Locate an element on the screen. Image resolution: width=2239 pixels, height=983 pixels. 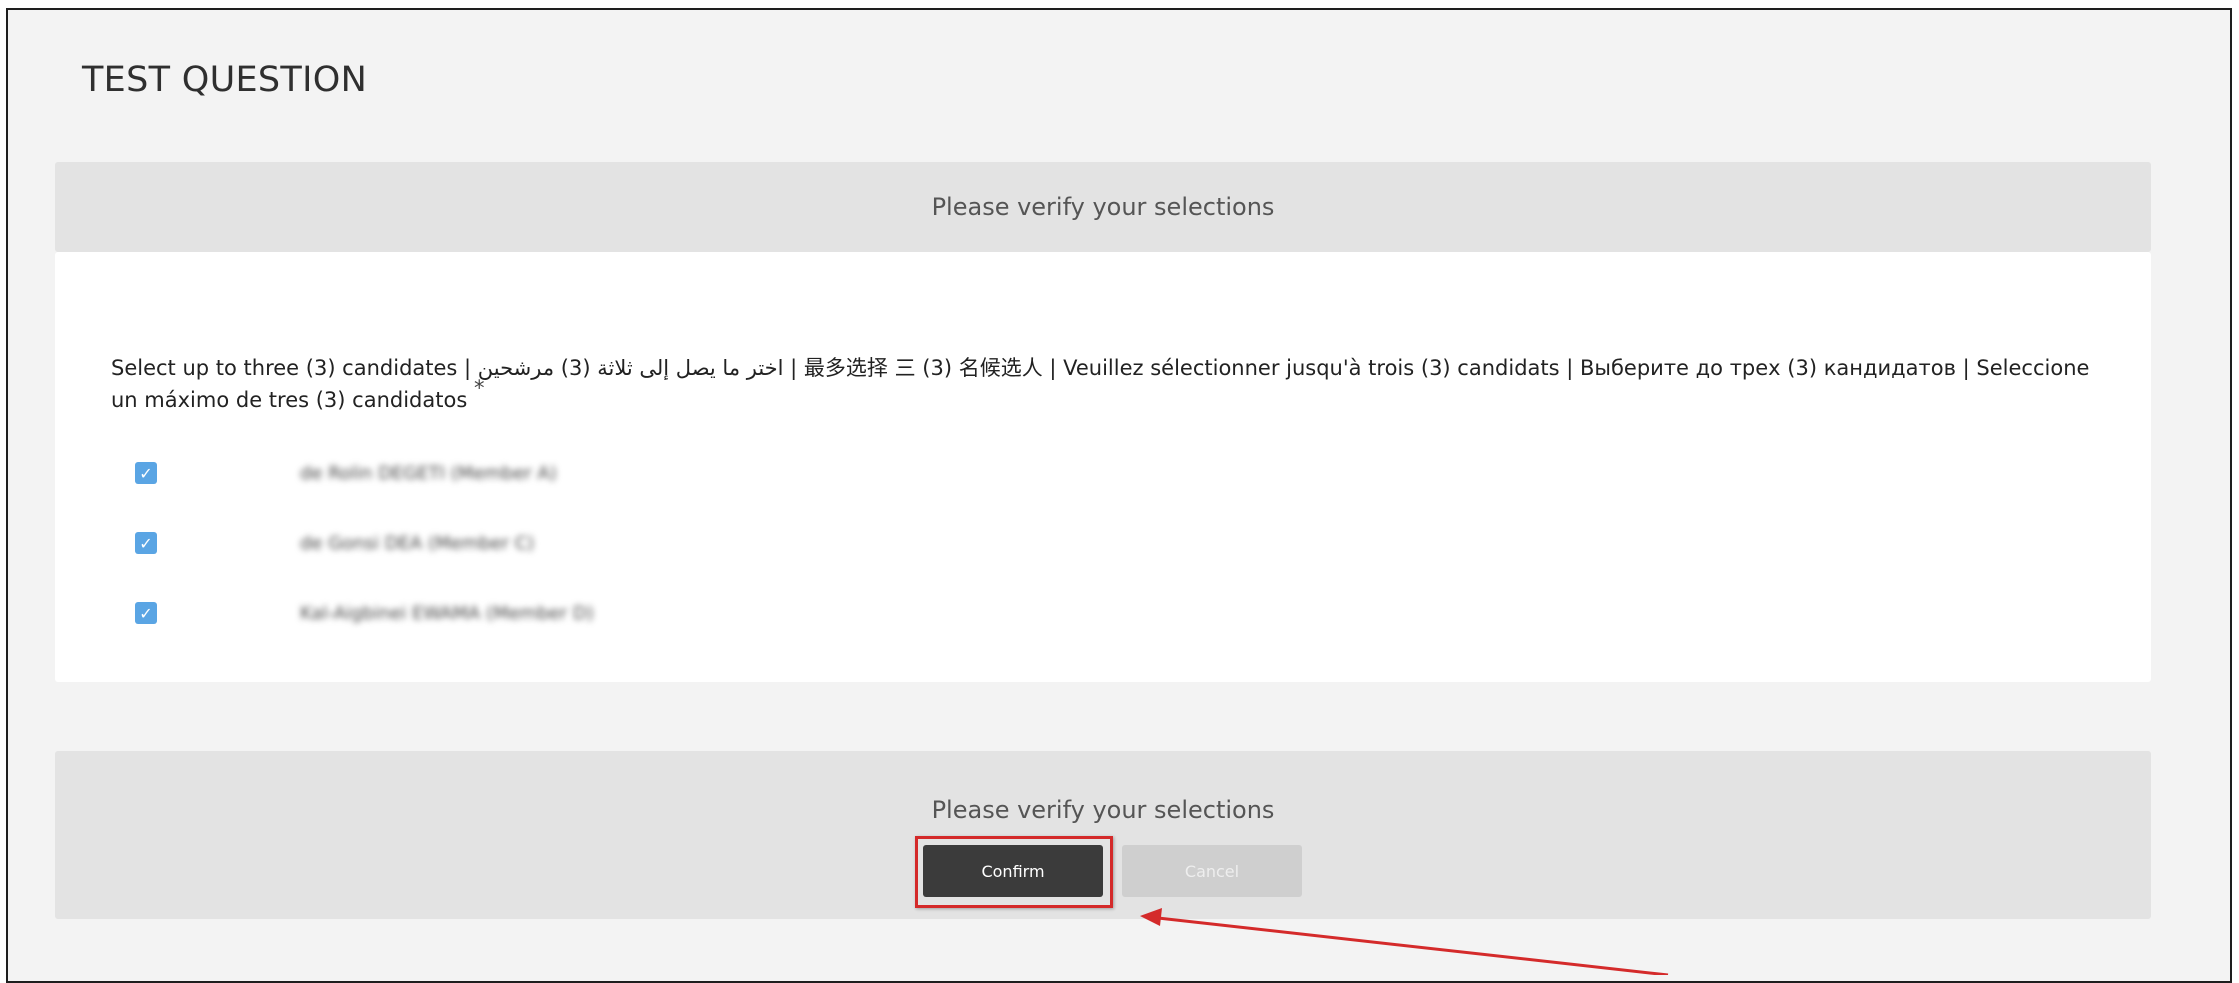
candidate-option: ✓ Kal-Aigbinei EWAMA (Member D) is located at coordinates (364, 613).